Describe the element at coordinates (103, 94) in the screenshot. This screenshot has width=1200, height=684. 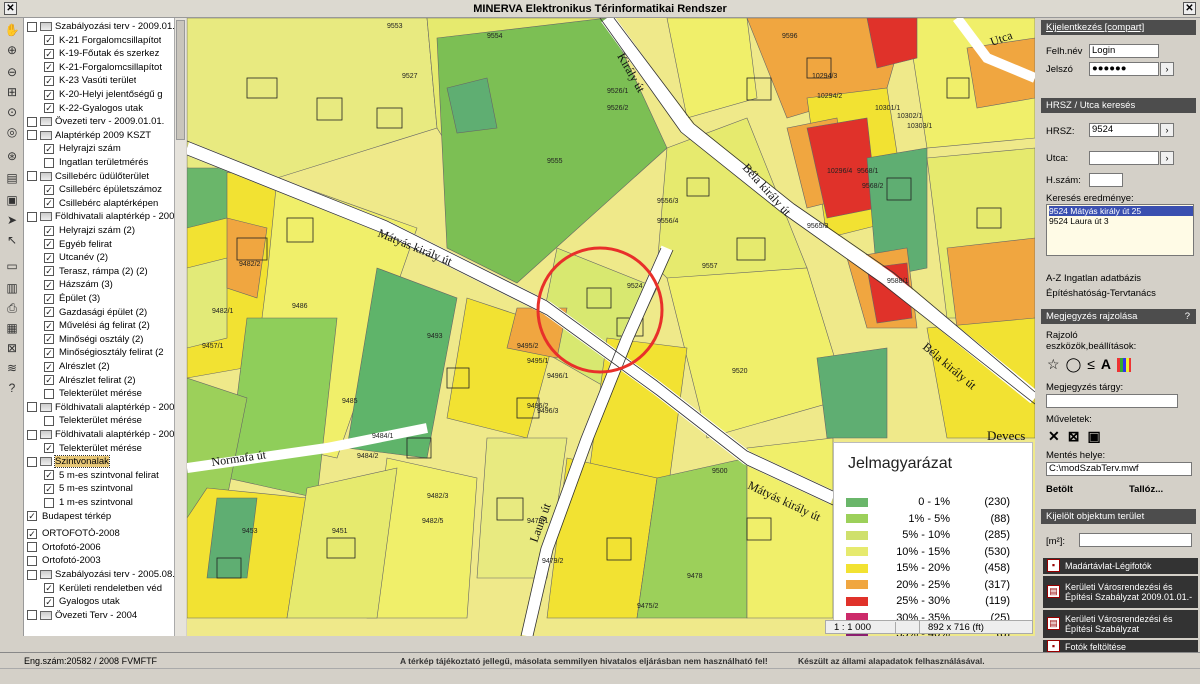
I see `layer-item: ✓ K-20-Helyi jelentőségű g` at that location.